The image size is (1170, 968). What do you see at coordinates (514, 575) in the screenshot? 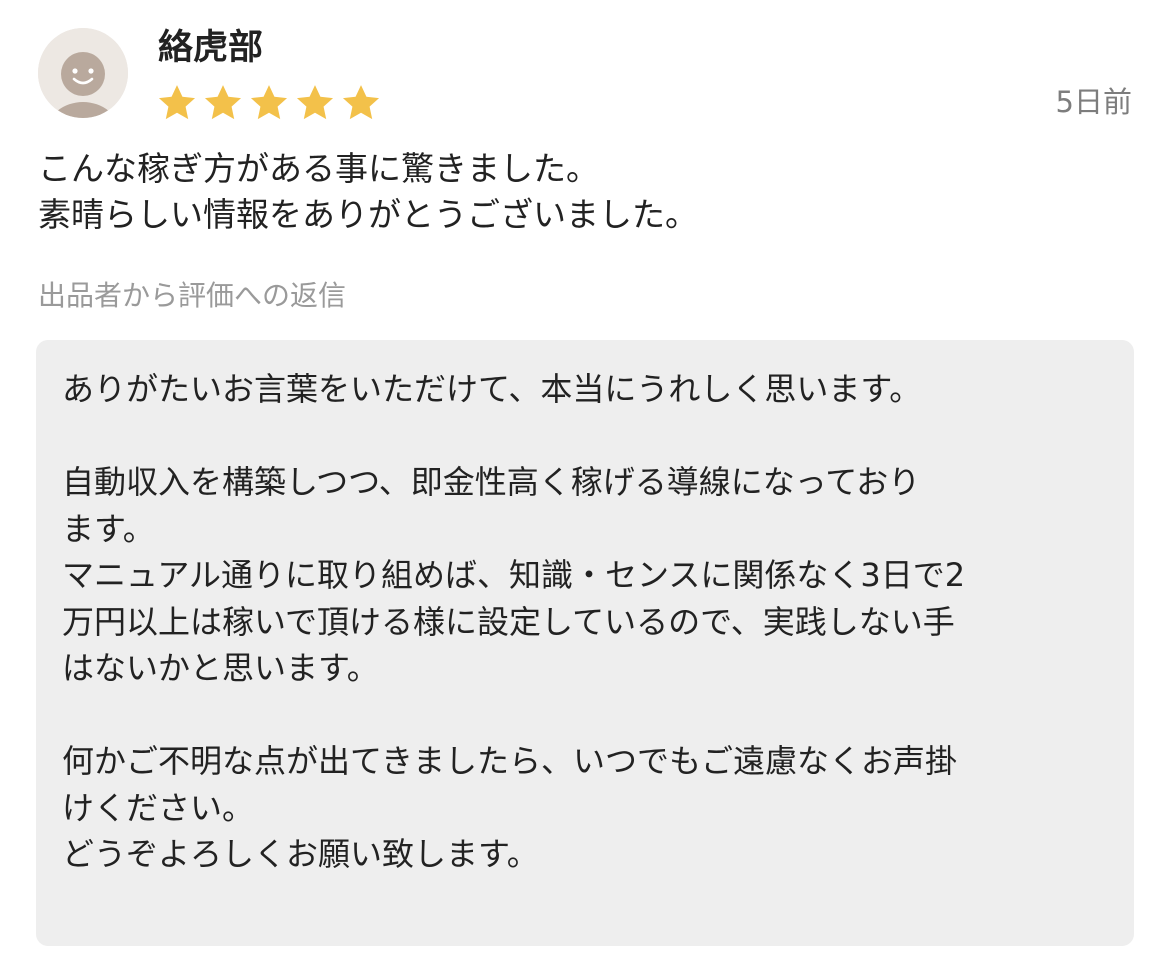
I see `reply-text-line: マニュアル通りに取り組めば、知識・センスに関係なく3日で2` at bounding box center [514, 575].